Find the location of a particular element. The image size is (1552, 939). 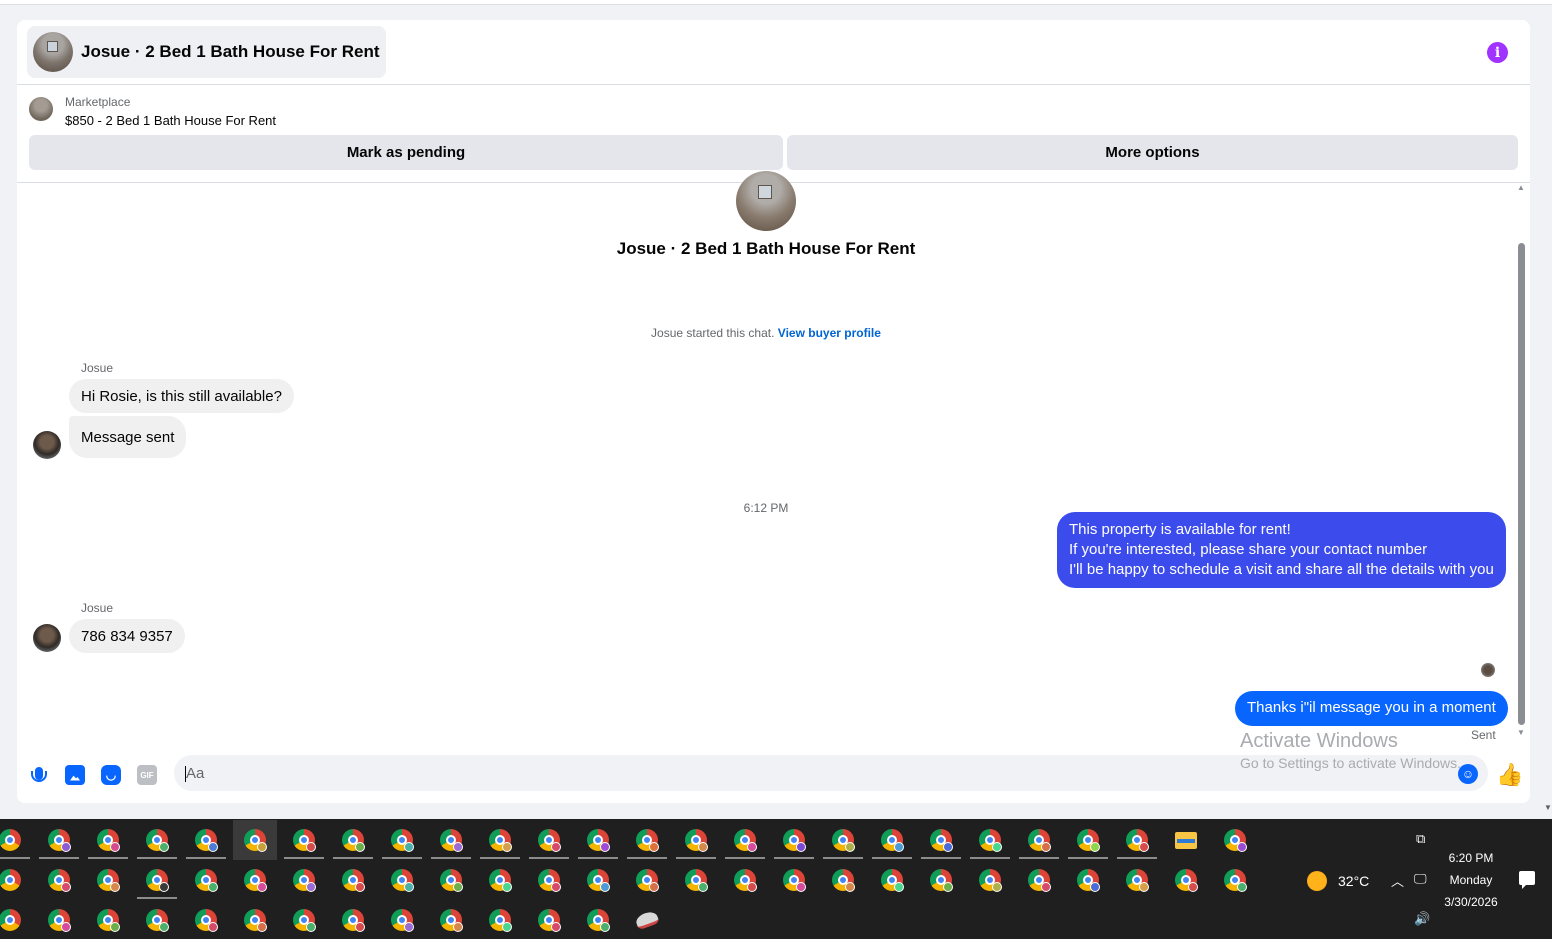

info-icon: i is located at coordinates (1497, 52).